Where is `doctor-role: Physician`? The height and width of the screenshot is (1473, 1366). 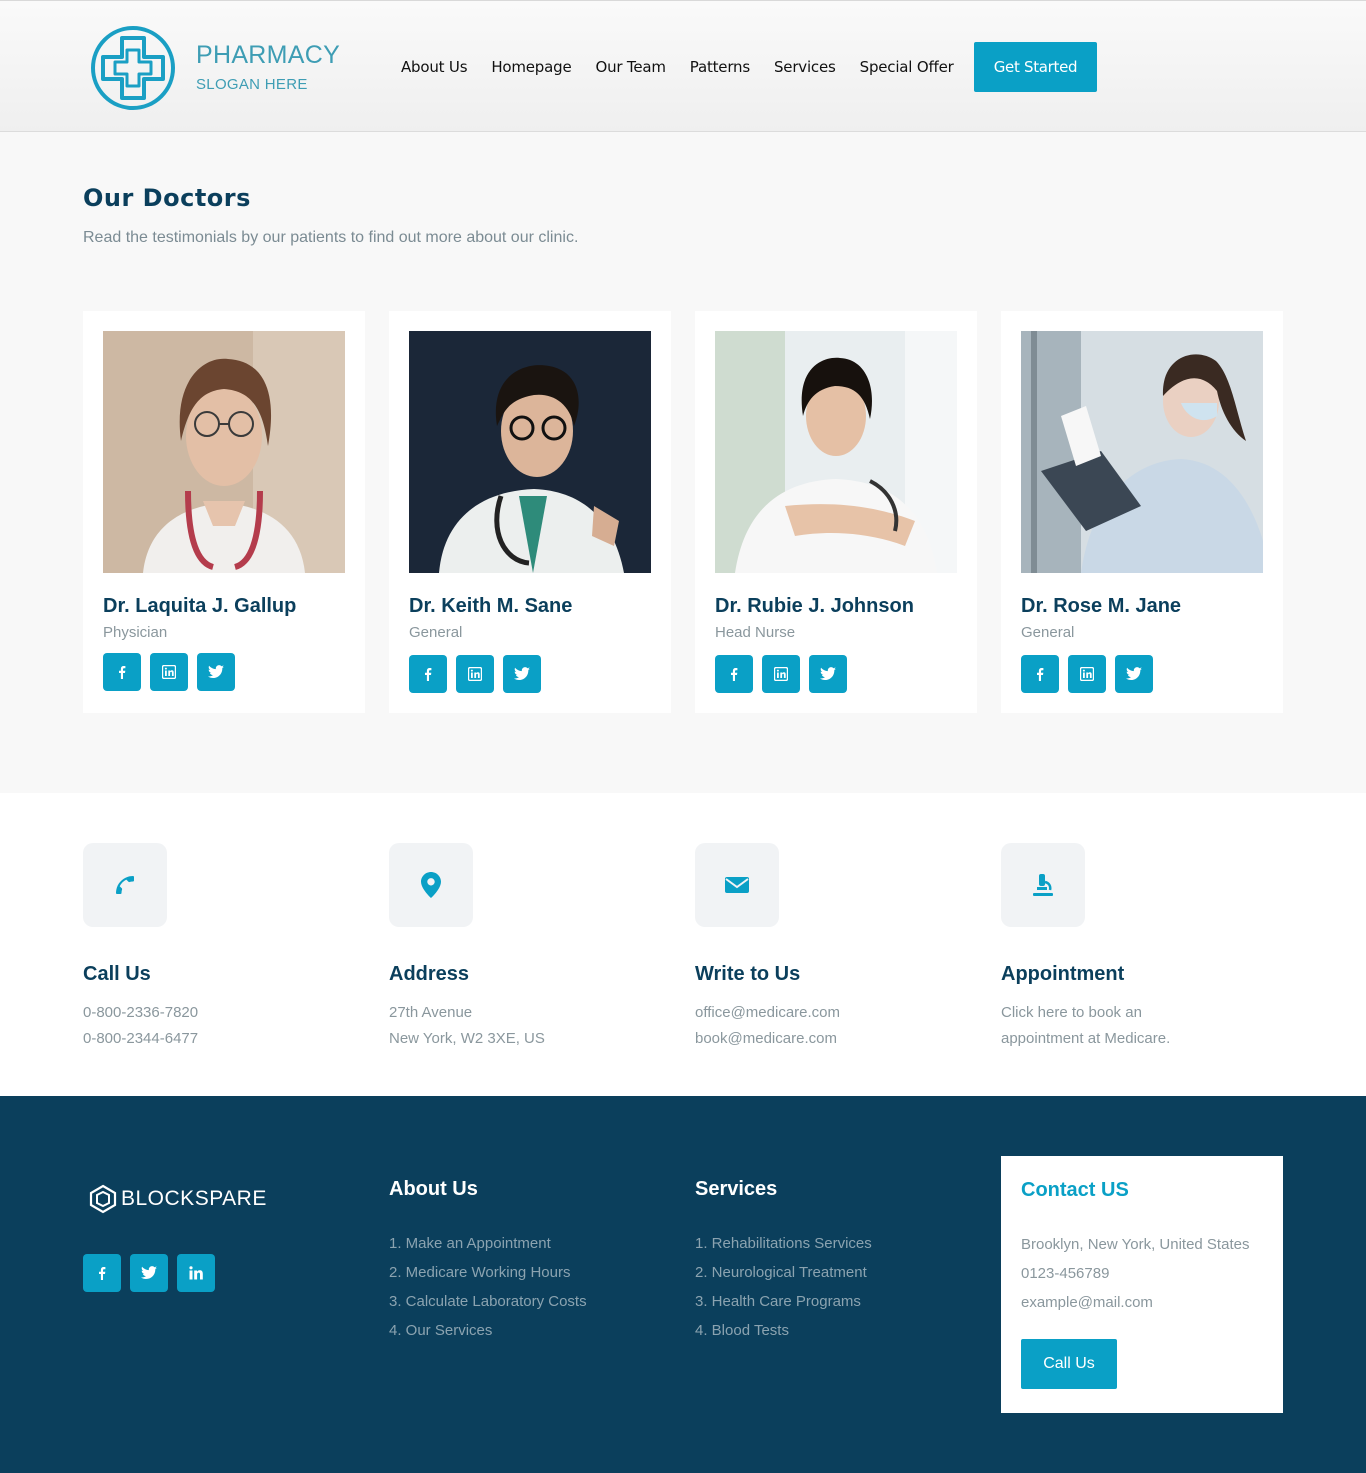
doctor-role: Physician is located at coordinates (135, 632).